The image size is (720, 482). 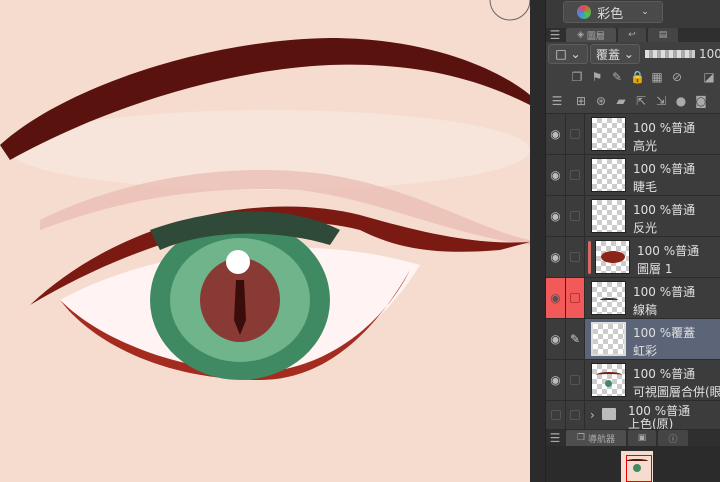 I want to click on color-mode-label: 彩色, so click(x=610, y=14).